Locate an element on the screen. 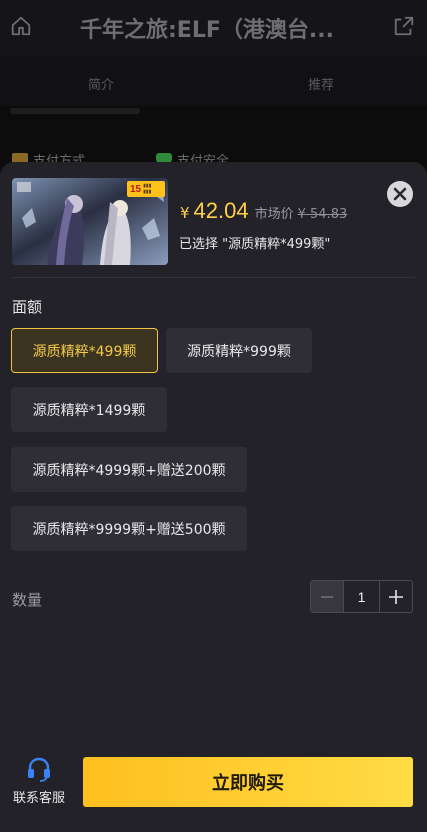  plus-icon is located at coordinates (396, 596).